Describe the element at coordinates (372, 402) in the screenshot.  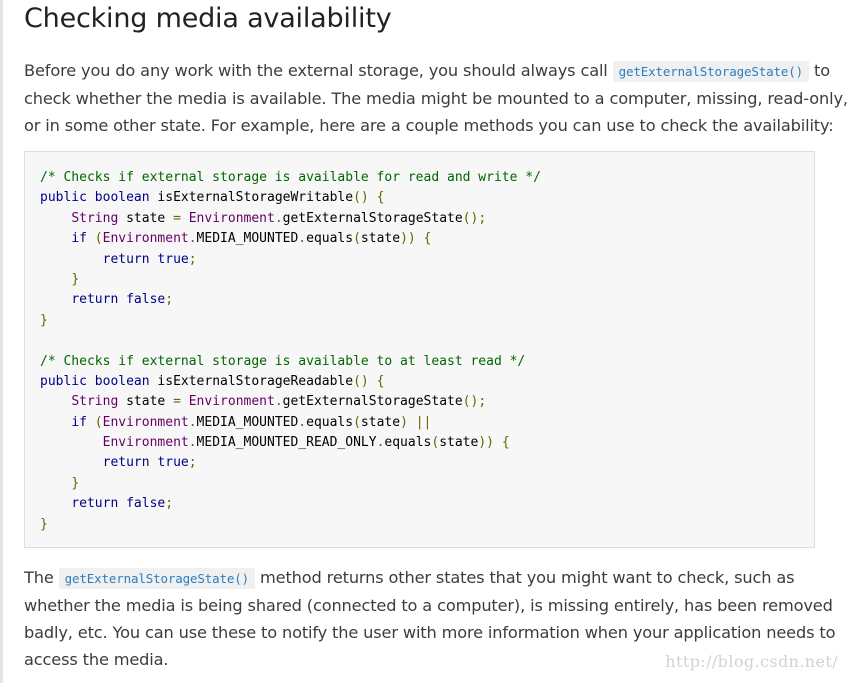
I see `code-token: getExternalStorageState` at that location.